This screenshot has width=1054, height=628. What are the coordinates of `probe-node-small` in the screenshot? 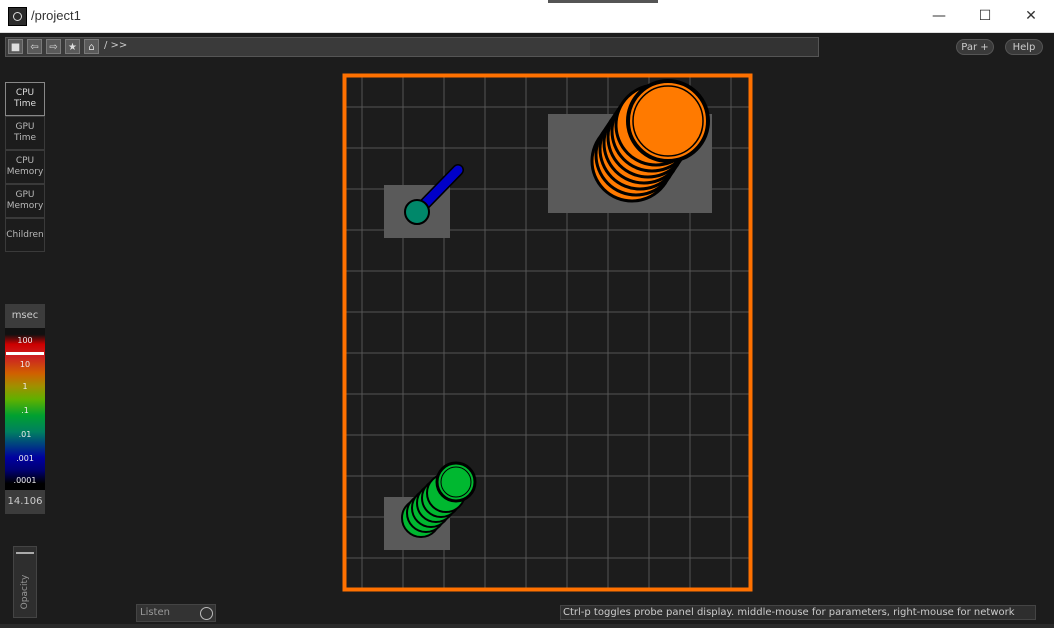 It's located at (424, 201).